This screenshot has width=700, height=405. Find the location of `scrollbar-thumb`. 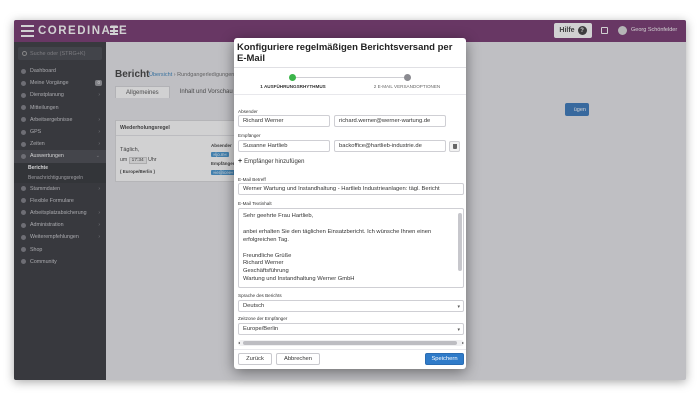

scrollbar-thumb is located at coordinates (350, 343).